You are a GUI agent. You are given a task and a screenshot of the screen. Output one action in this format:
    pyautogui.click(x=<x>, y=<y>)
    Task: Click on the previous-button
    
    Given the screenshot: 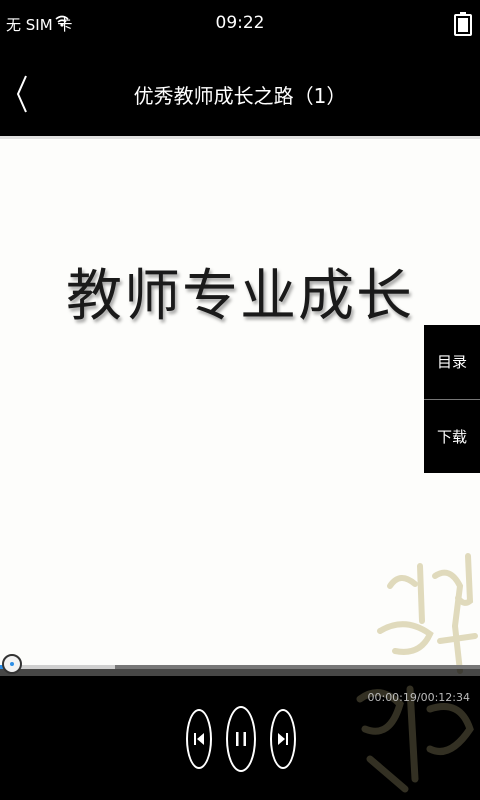 What is the action you would take?
    pyautogui.click(x=199, y=739)
    